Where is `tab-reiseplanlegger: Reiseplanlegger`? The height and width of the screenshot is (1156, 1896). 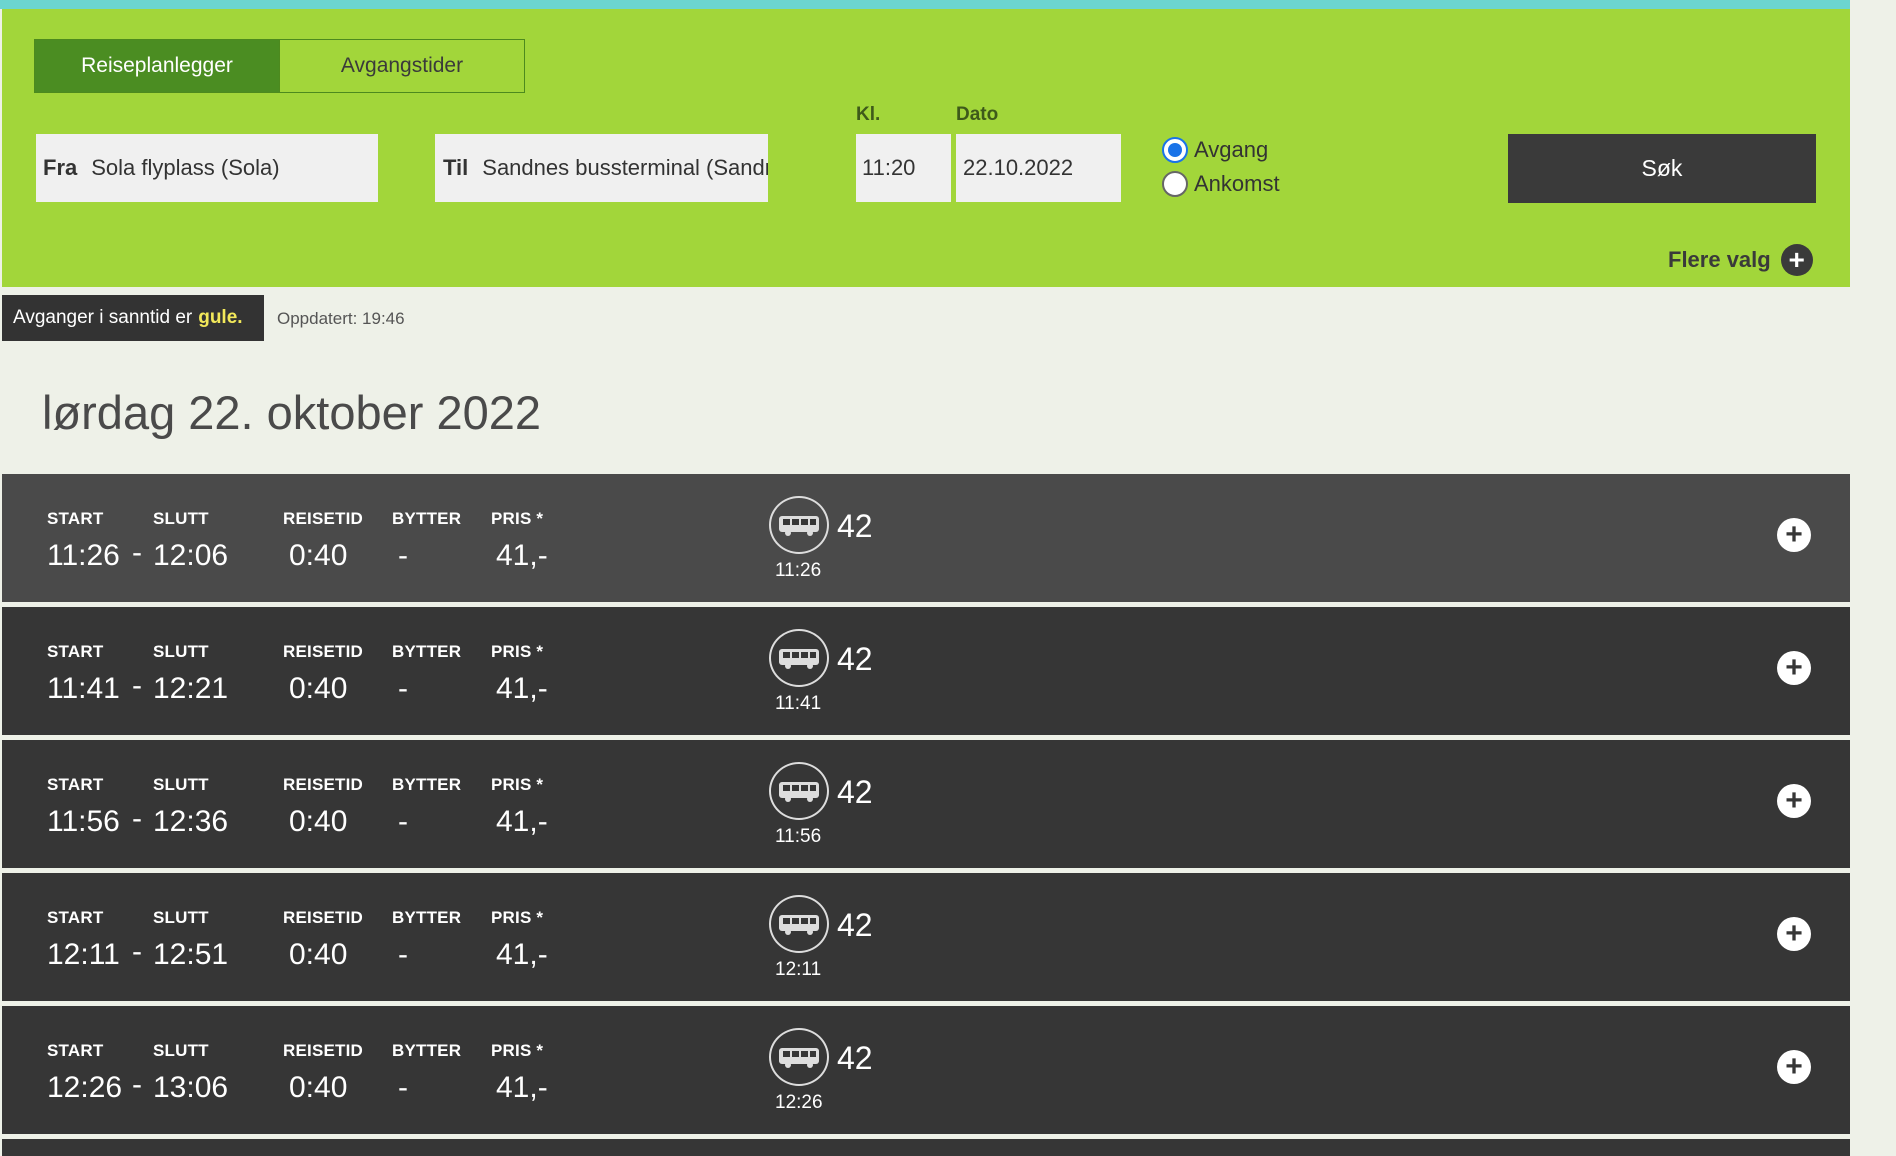 tab-reiseplanlegger: Reiseplanlegger is located at coordinates (157, 66).